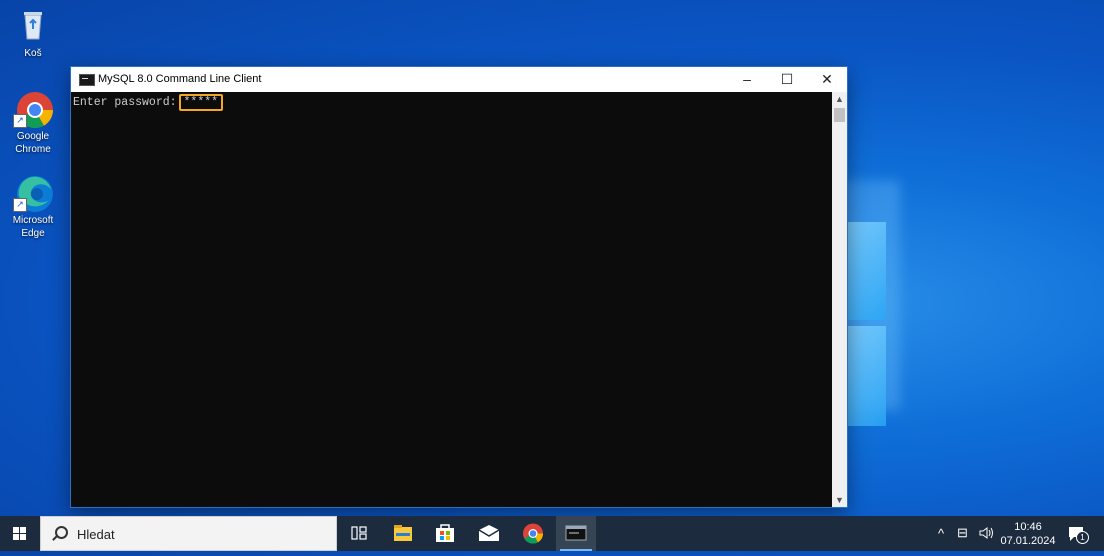 The width and height of the screenshot is (1104, 556). What do you see at coordinates (33, 25) in the screenshot?
I see `recycle-bin-icon` at bounding box center [33, 25].